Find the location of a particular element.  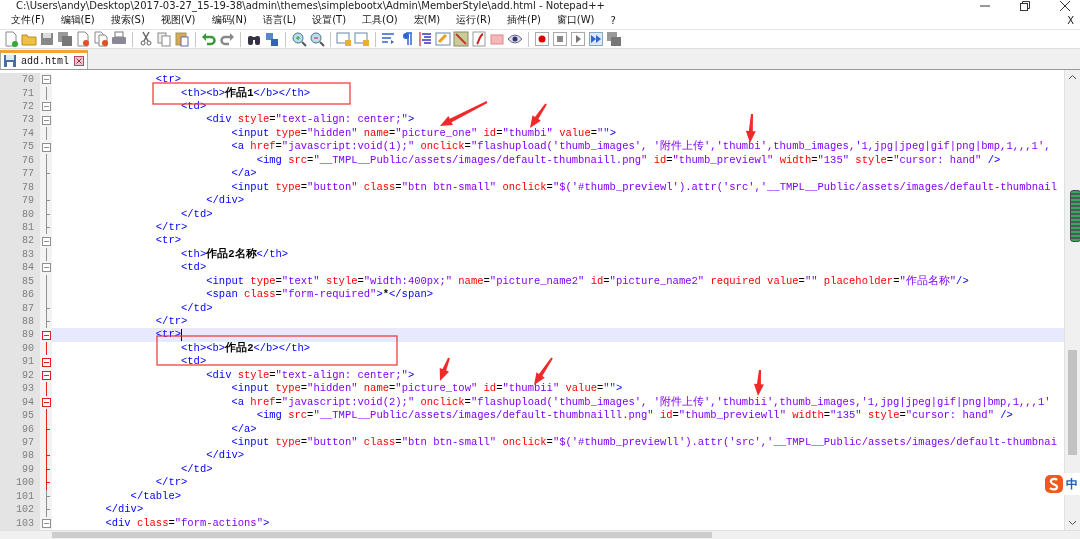

replace-icon is located at coordinates (272, 39).